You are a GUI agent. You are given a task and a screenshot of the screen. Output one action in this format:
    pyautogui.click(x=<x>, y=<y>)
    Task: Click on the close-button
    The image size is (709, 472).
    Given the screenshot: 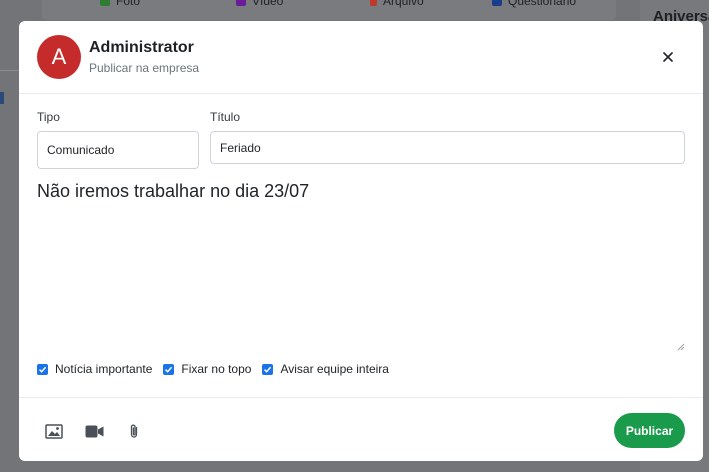 What is the action you would take?
    pyautogui.click(x=668, y=57)
    